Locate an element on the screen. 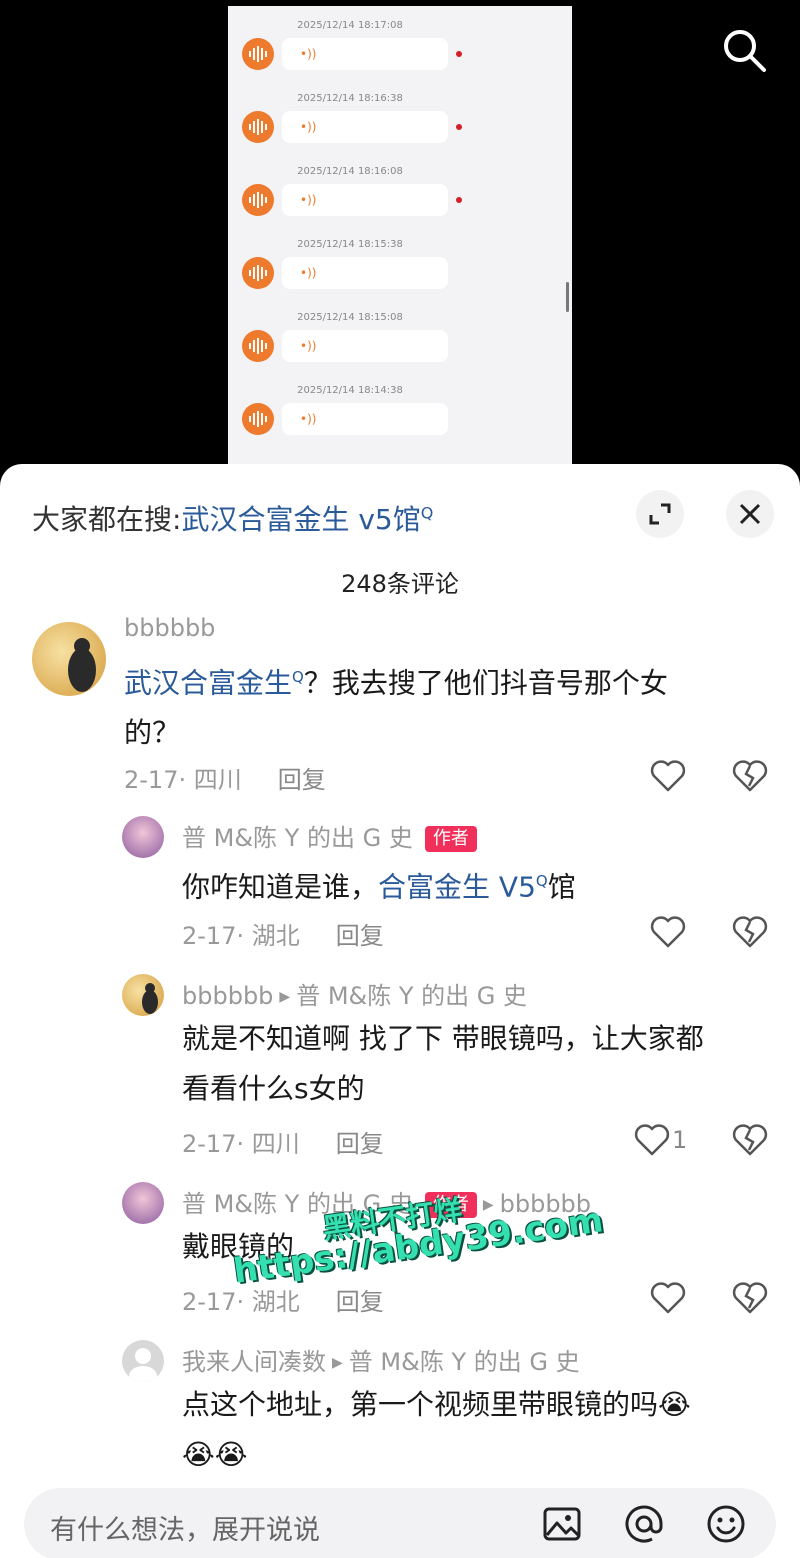  image-icon is located at coordinates (562, 1524).